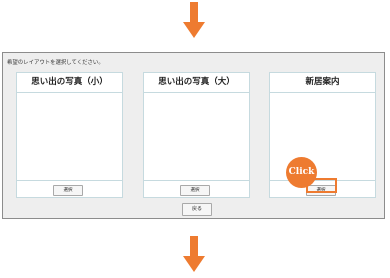 The image size is (390, 278). I want to click on layout-card-small-photo: 思い出の写真（小） 選択, so click(69, 135).